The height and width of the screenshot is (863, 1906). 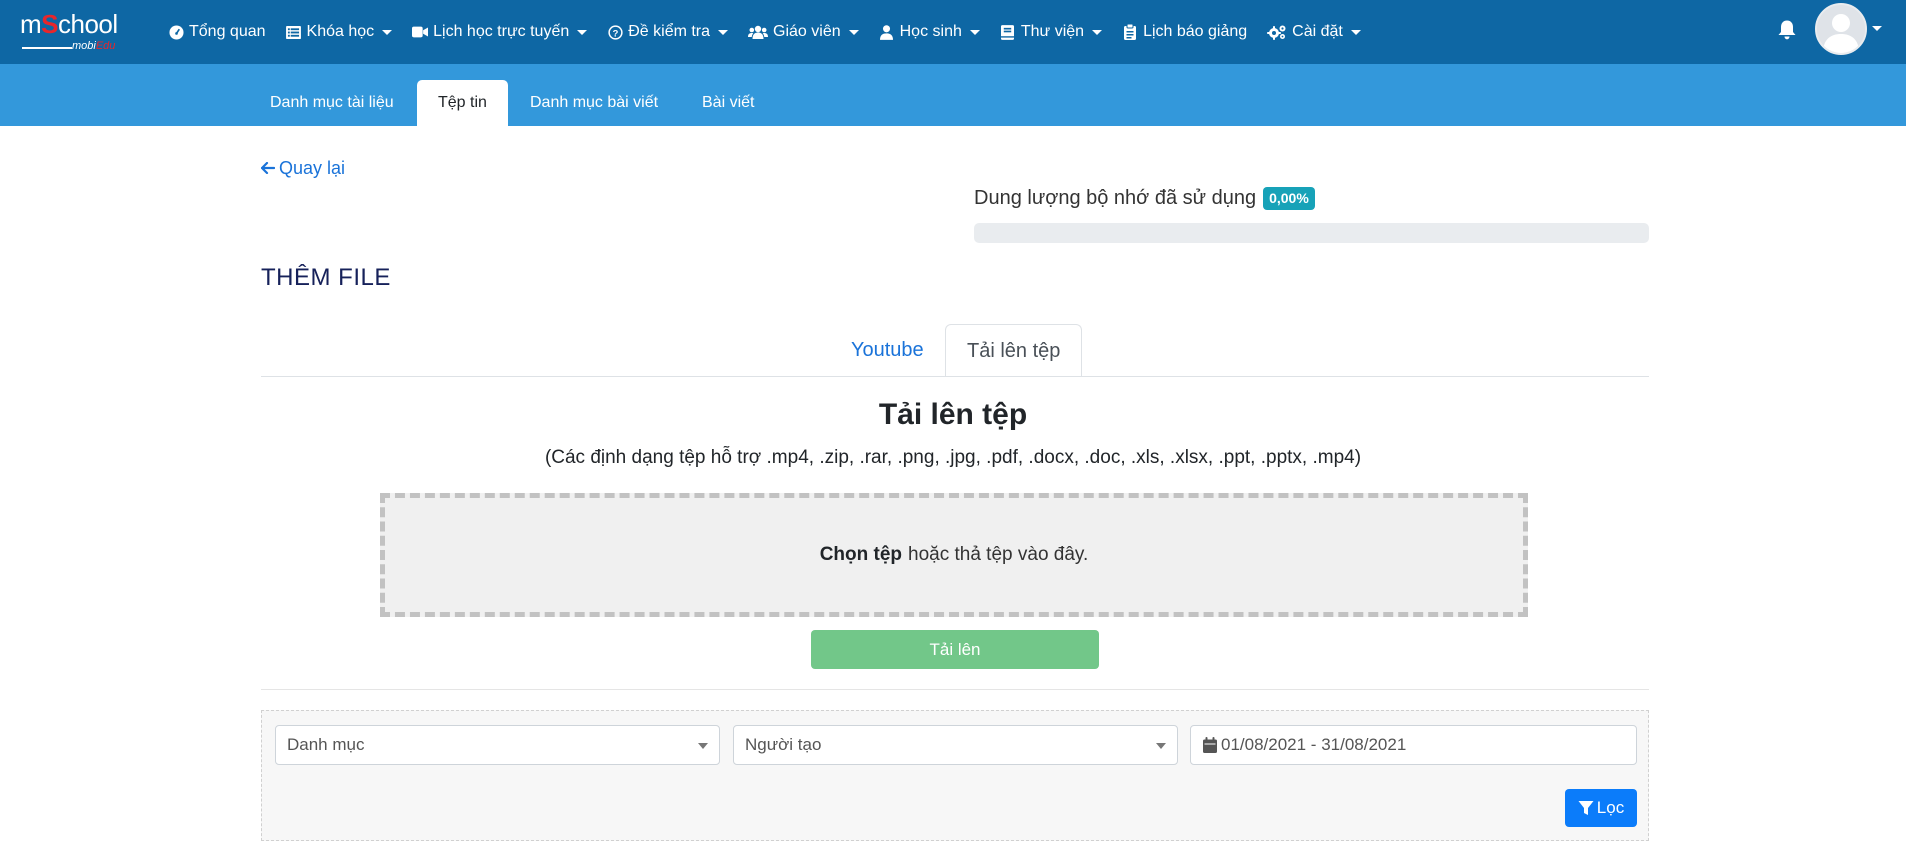 I want to click on nav-label: Thư viện, so click(x=1052, y=31).